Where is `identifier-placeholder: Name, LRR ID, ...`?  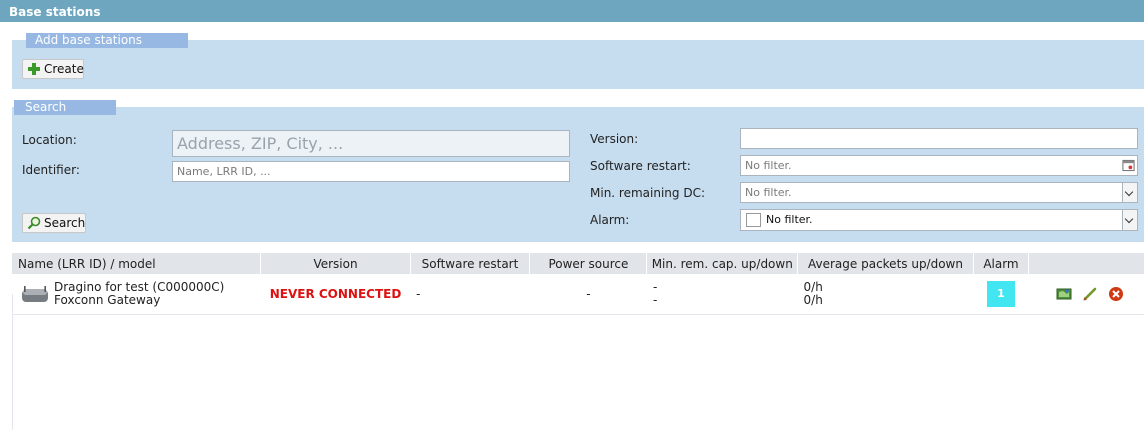 identifier-placeholder: Name, LRR ID, ... is located at coordinates (224, 171).